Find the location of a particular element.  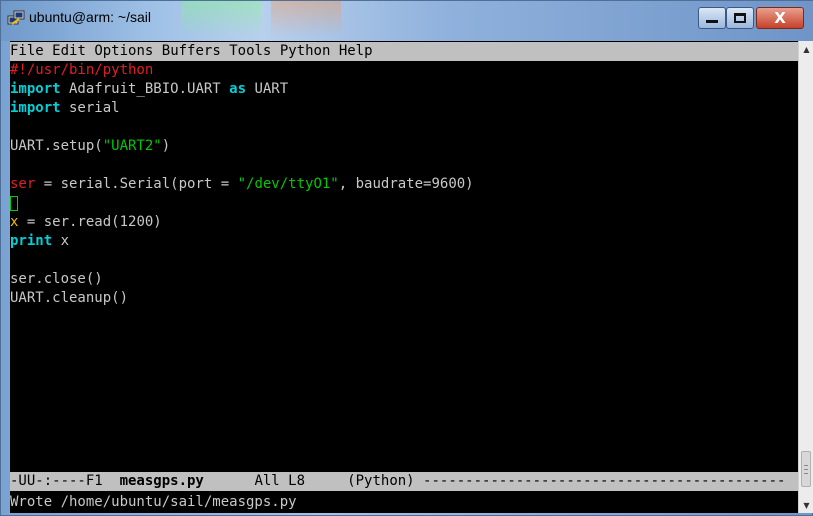

maximize-icon is located at coordinates (740, 18).